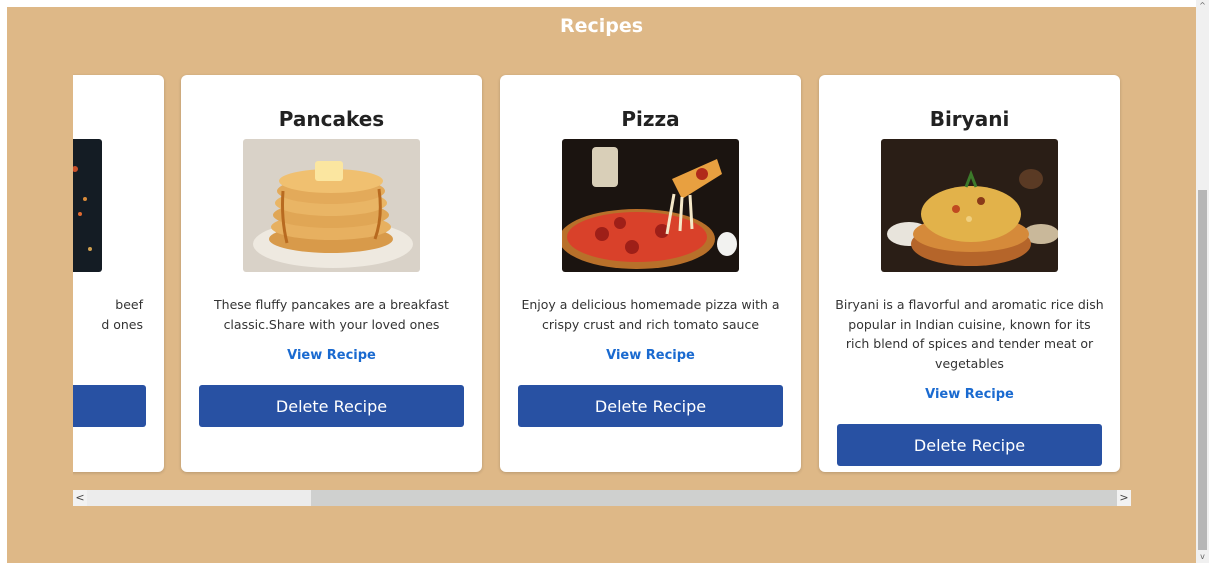 This screenshot has height=563, width=1209. I want to click on dark-food-image, so click(87, 205).